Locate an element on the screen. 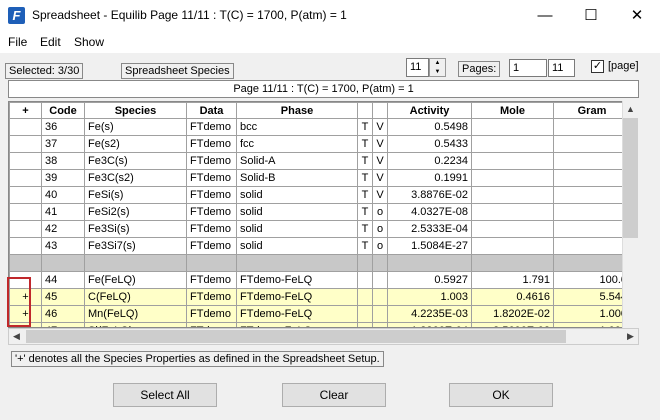 The image size is (660, 420). header-species: Species is located at coordinates (135, 110).